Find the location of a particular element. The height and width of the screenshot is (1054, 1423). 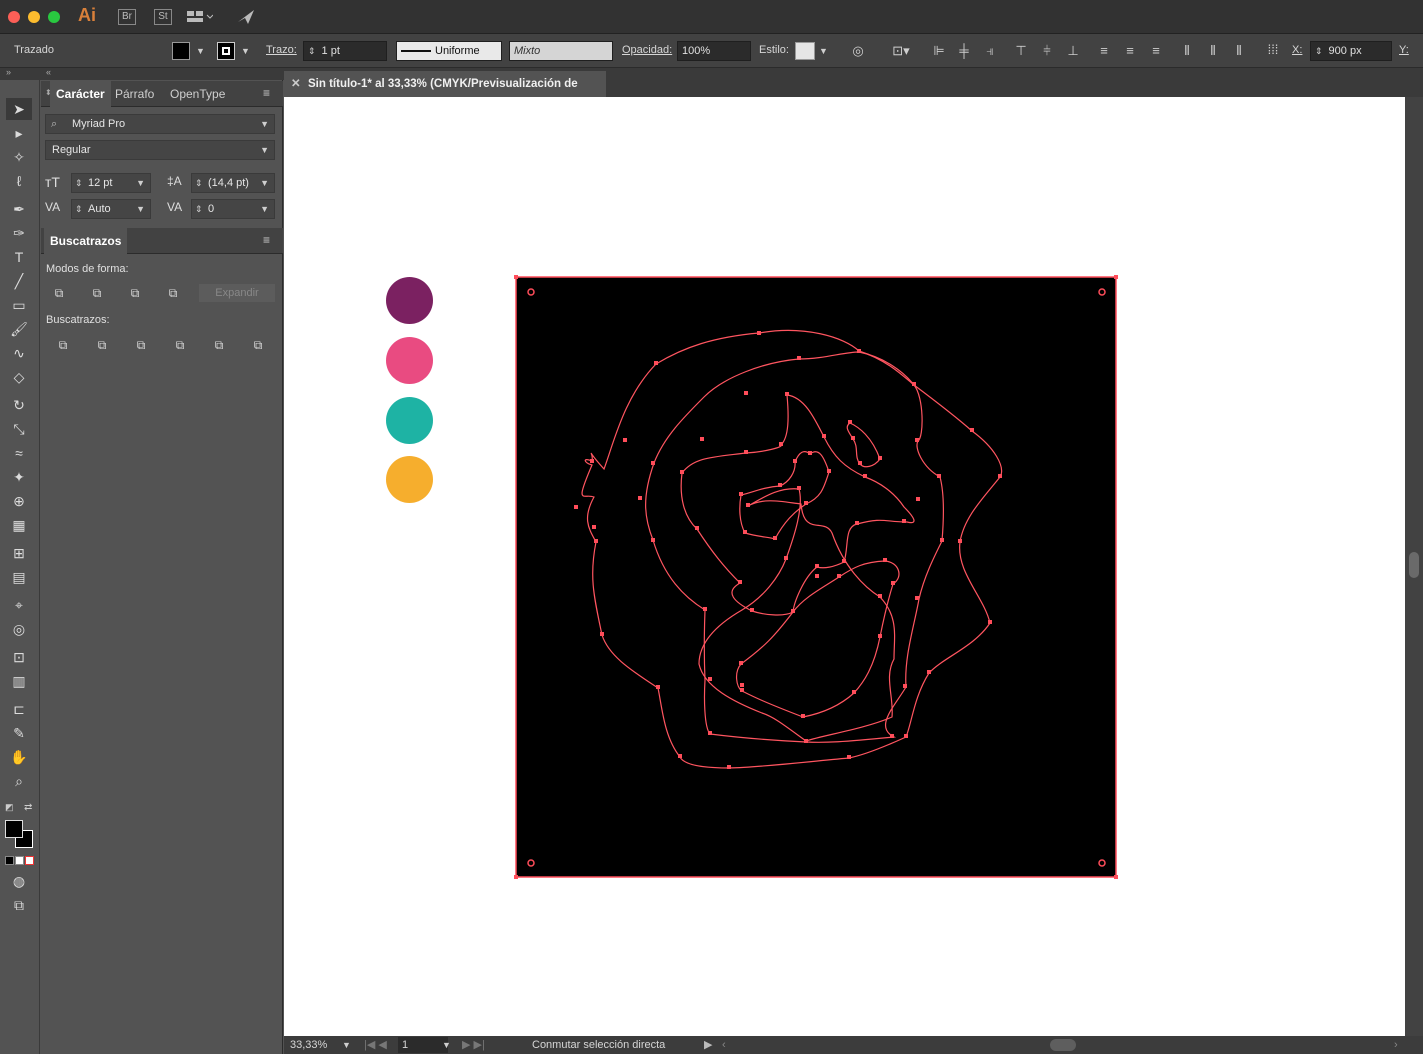

horizontal-scroll-thumb is located at coordinates (1063, 1045).